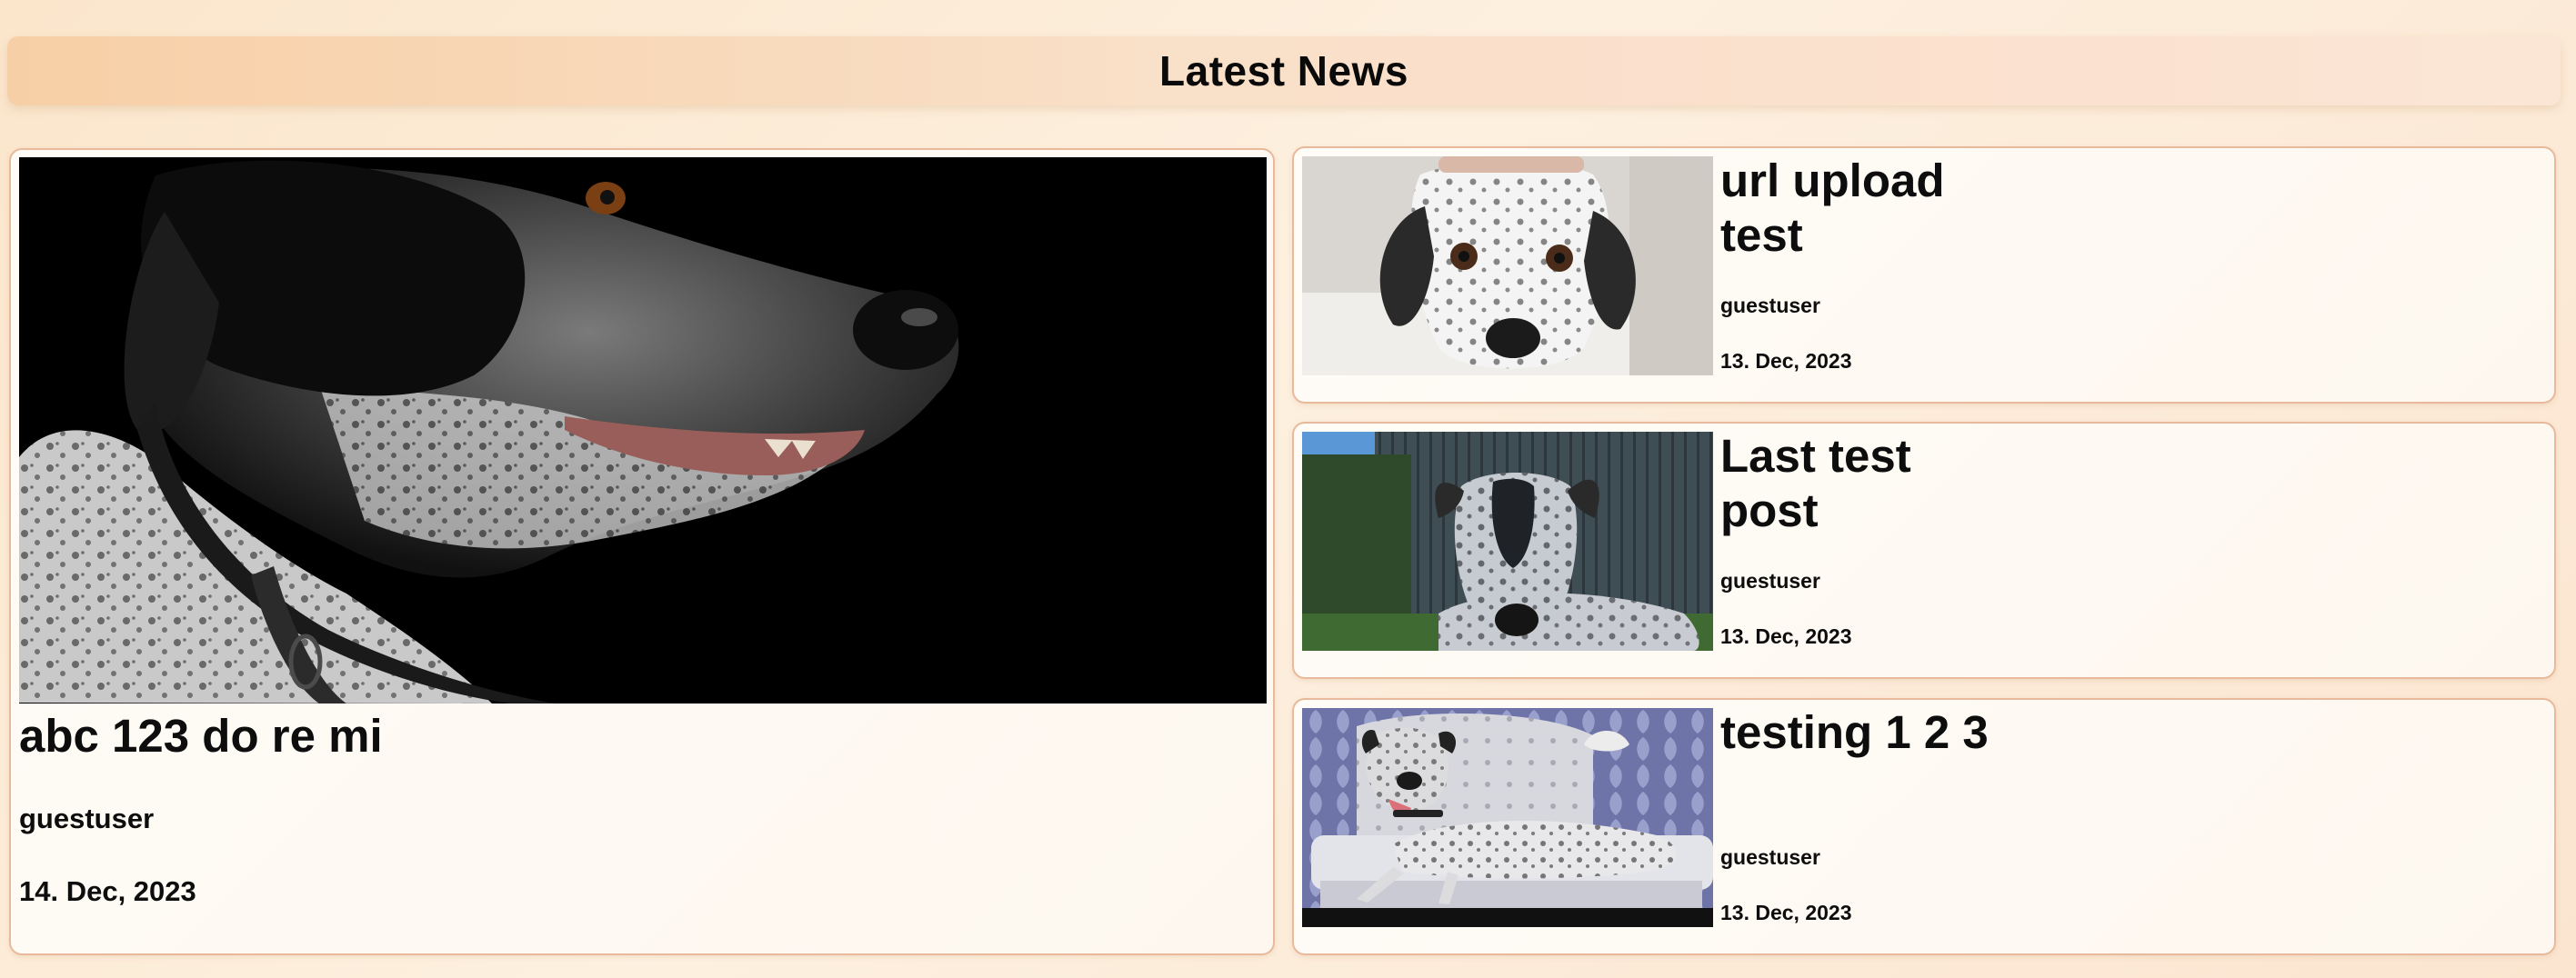 The image size is (2576, 978). What do you see at coordinates (1856, 732) in the screenshot?
I see `post-title: testing 1 2 3` at bounding box center [1856, 732].